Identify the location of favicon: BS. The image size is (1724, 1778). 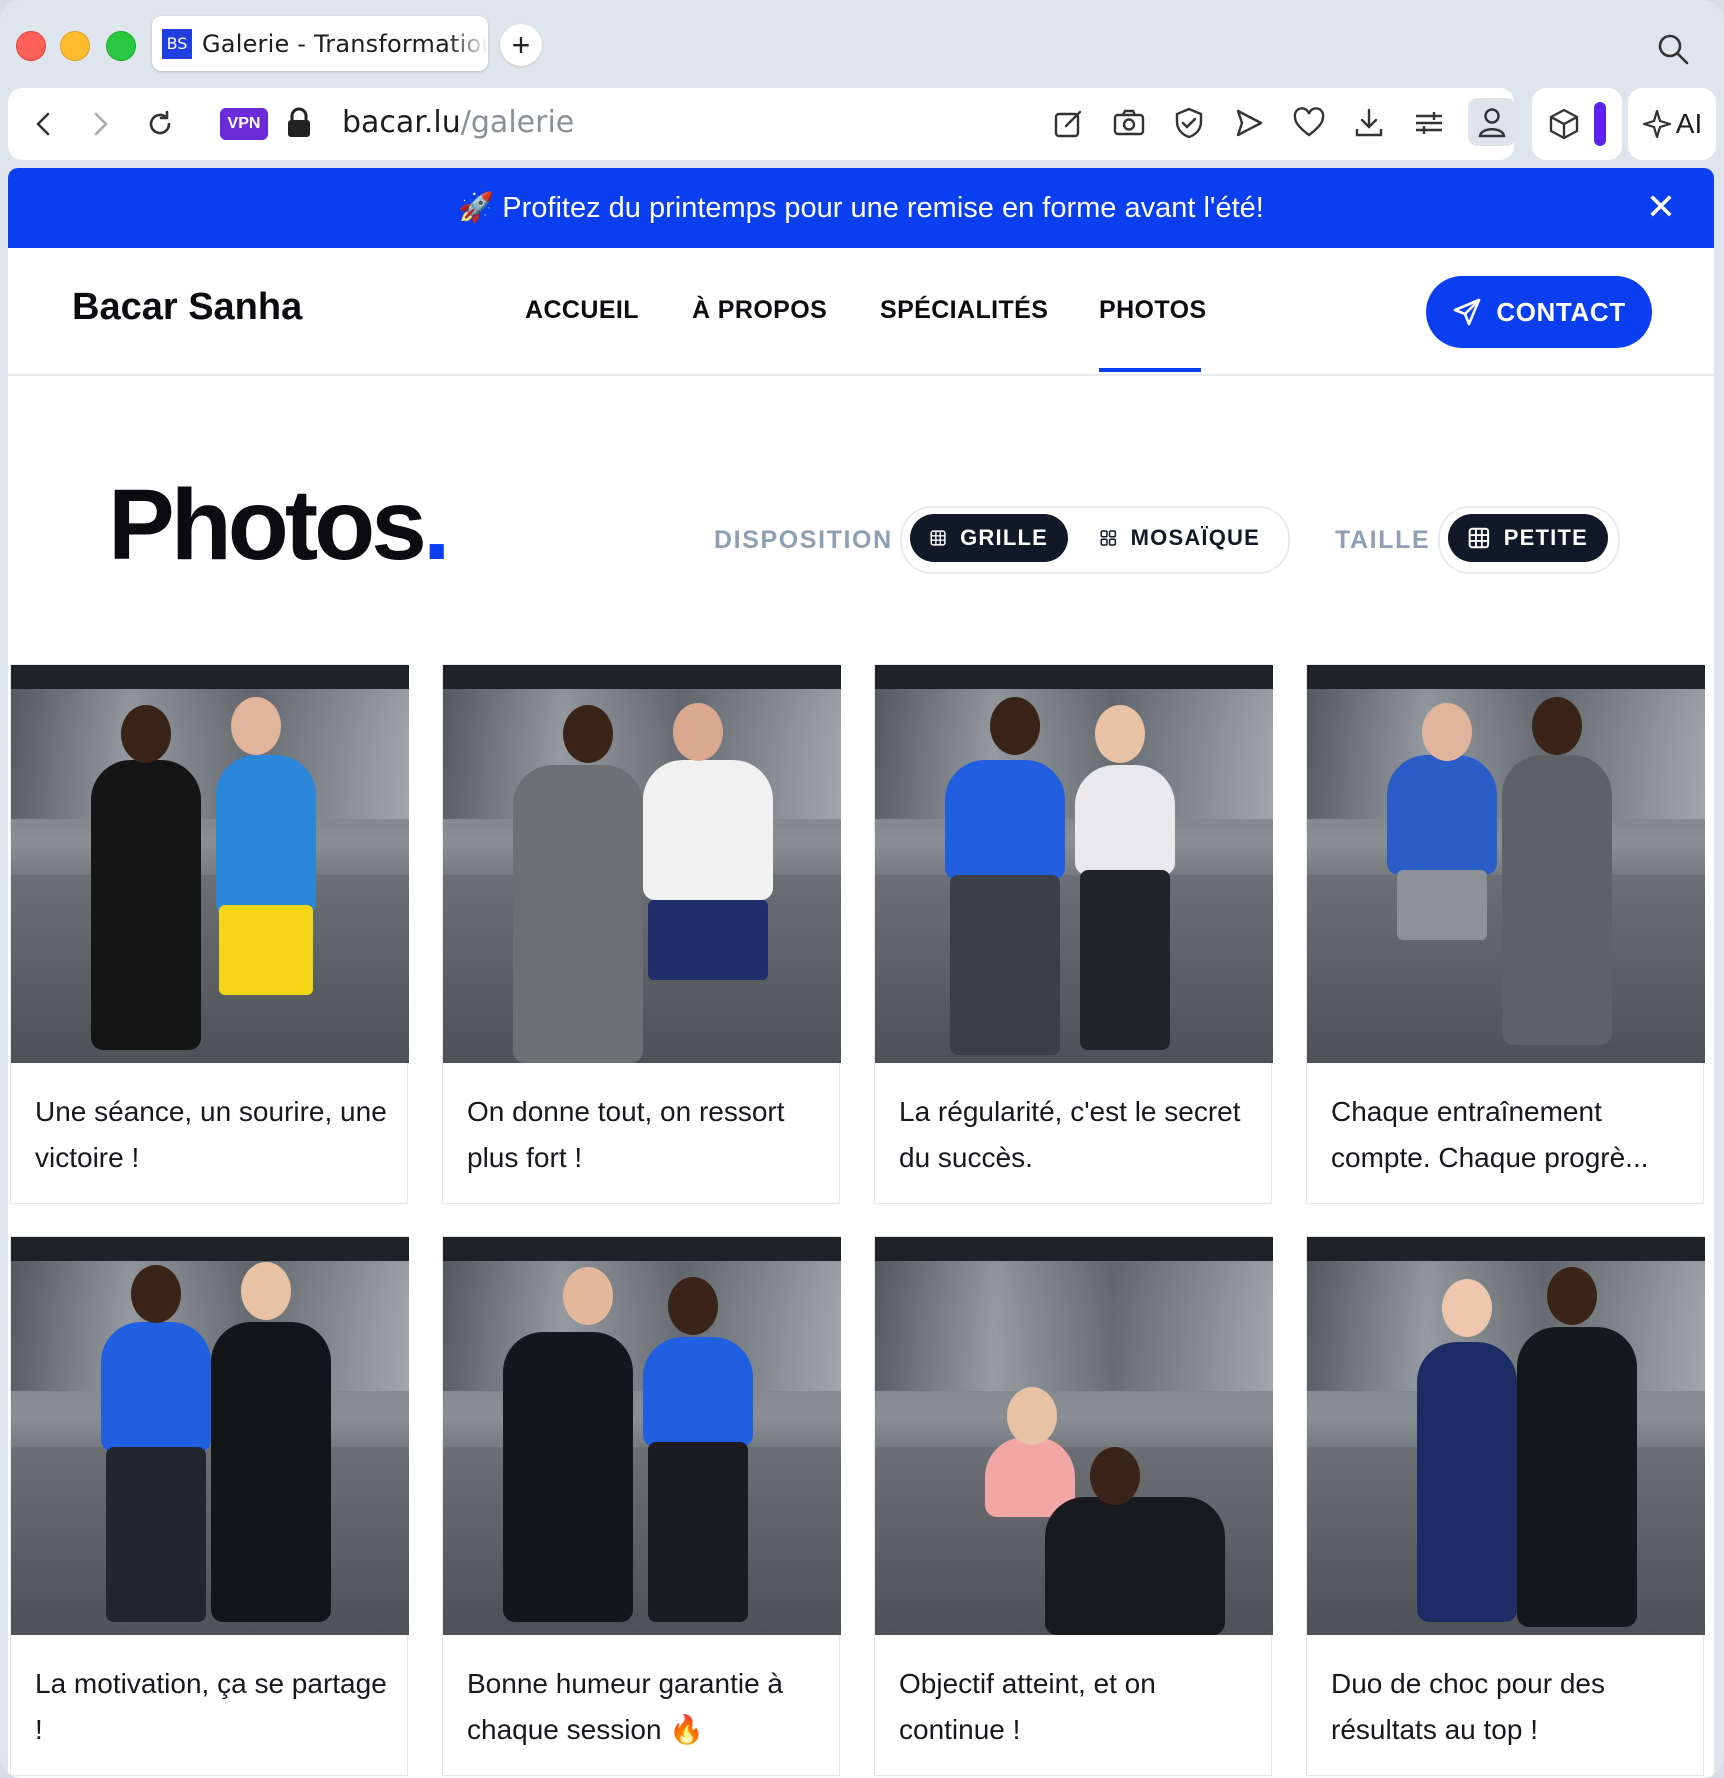
(177, 43).